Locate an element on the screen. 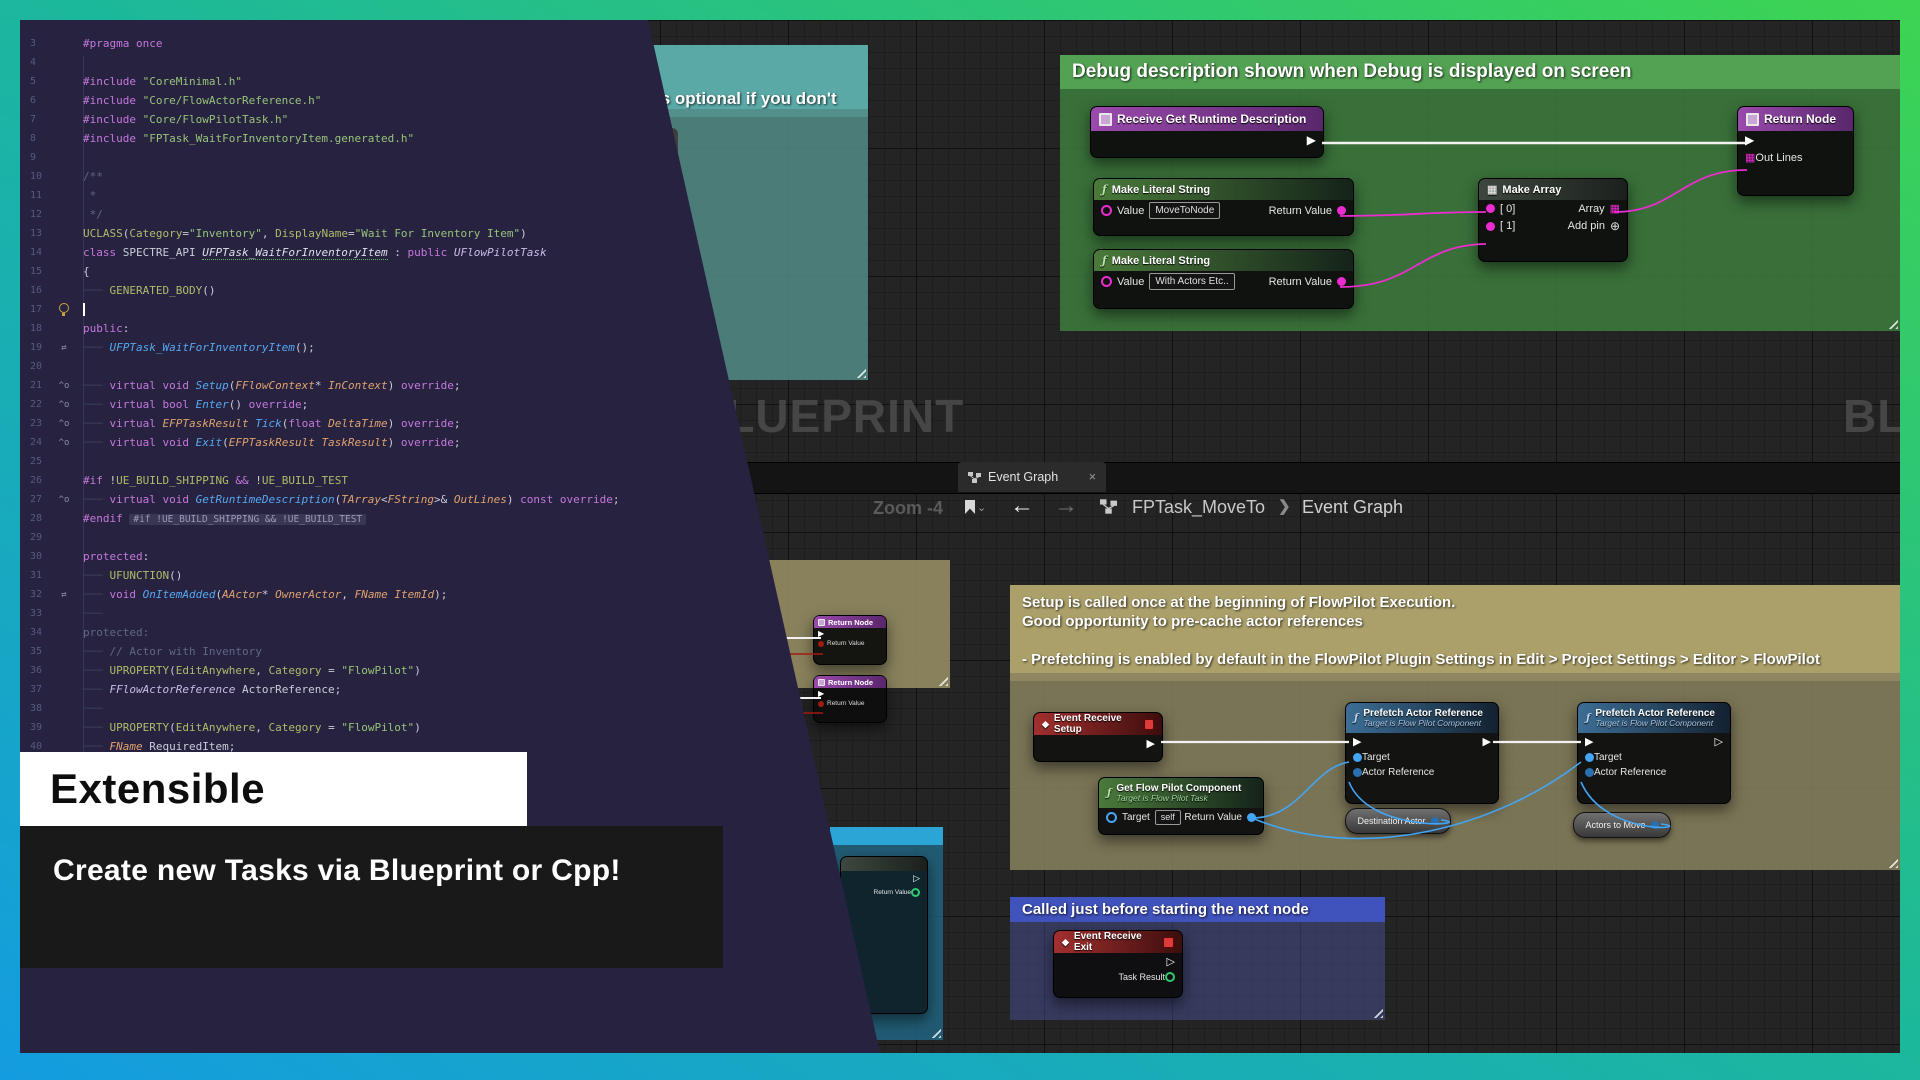 The width and height of the screenshot is (1920, 1080). array-index-0-pin is located at coordinates (1490, 208).